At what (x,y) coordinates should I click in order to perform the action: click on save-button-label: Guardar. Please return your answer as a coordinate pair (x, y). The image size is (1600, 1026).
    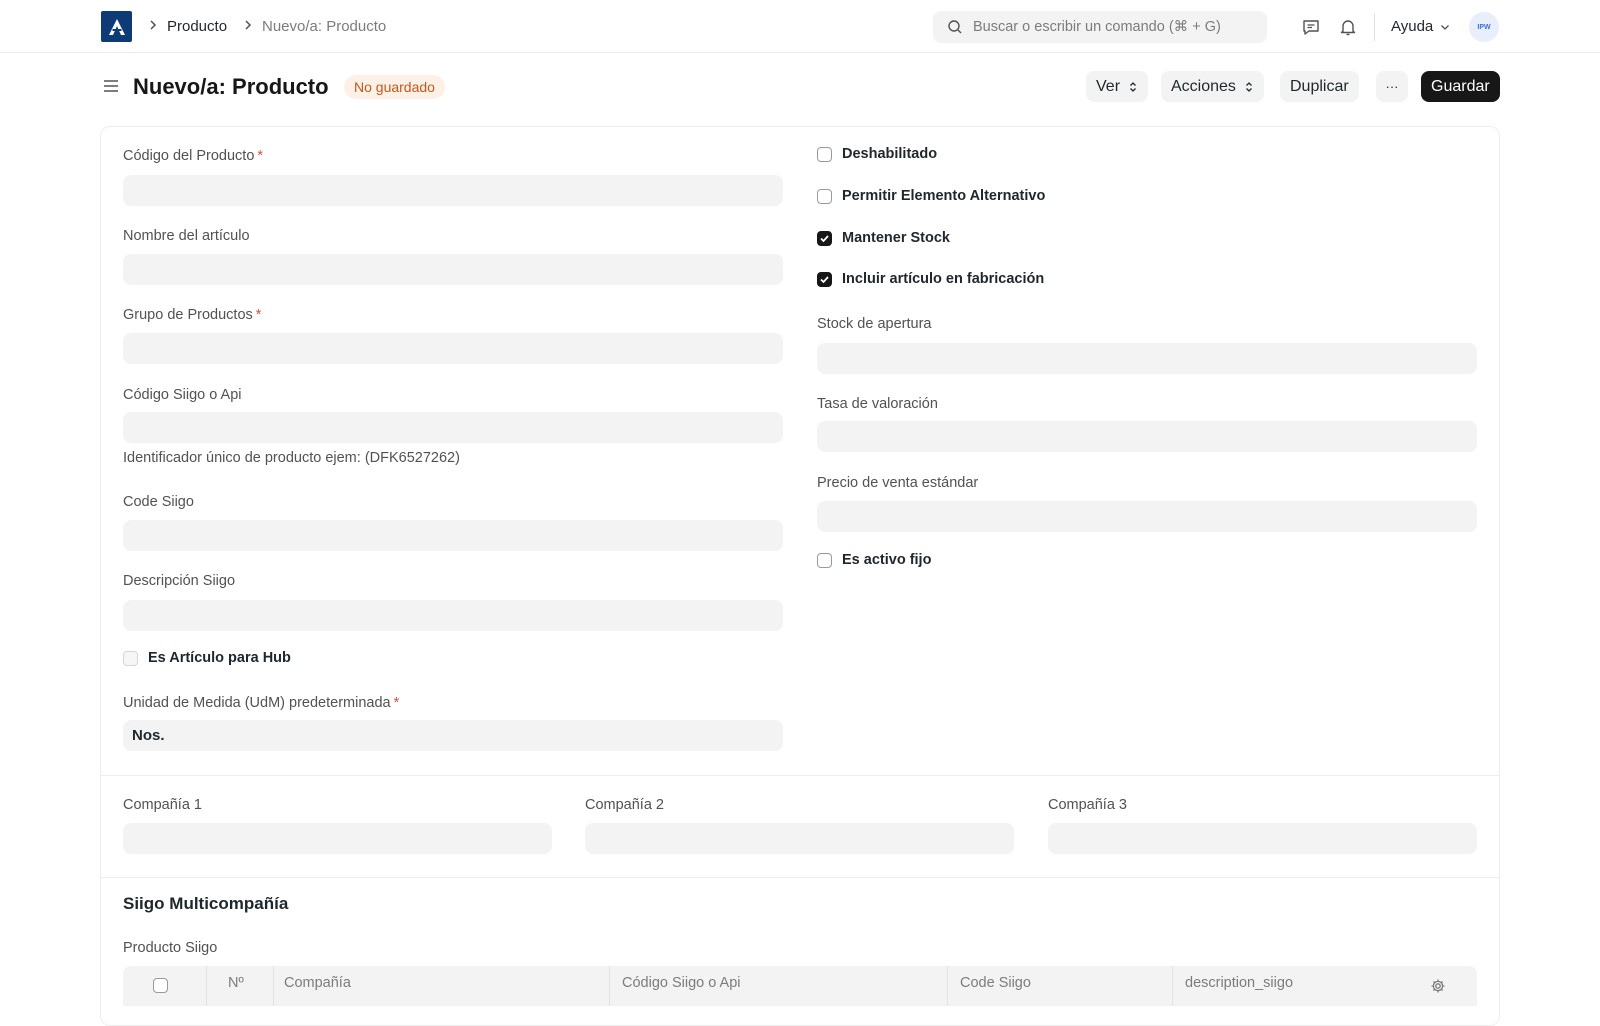
    Looking at the image, I should click on (1460, 86).